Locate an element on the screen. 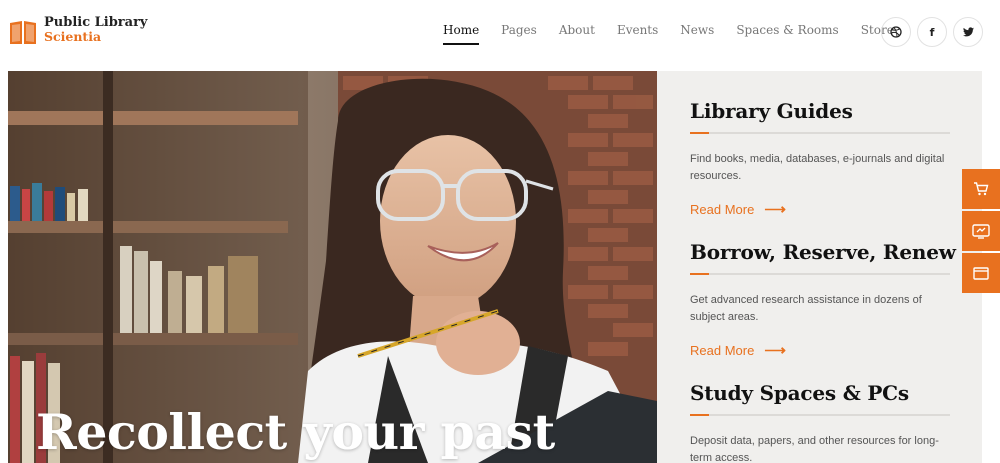 Image resolution: width=1000 pixels, height=463 pixels. nav-about: About is located at coordinates (577, 34).